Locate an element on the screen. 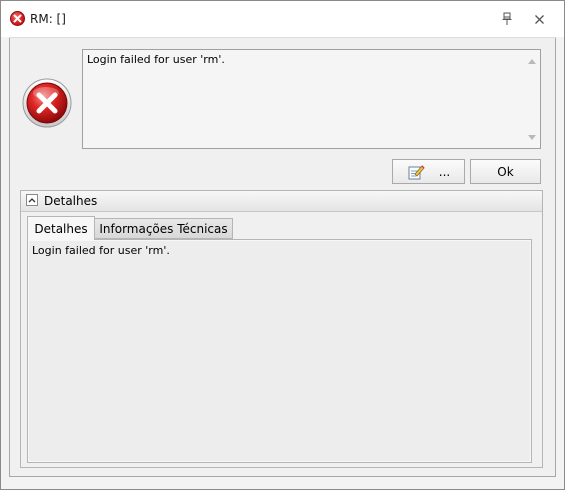  title-bar: RM: [] is located at coordinates (282, 19).